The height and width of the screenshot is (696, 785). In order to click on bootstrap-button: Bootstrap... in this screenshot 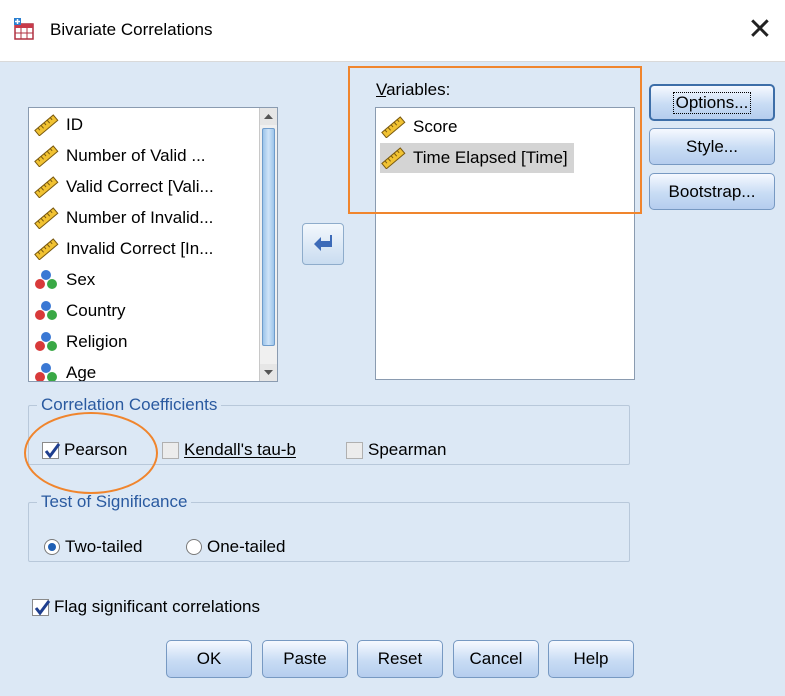, I will do `click(712, 191)`.